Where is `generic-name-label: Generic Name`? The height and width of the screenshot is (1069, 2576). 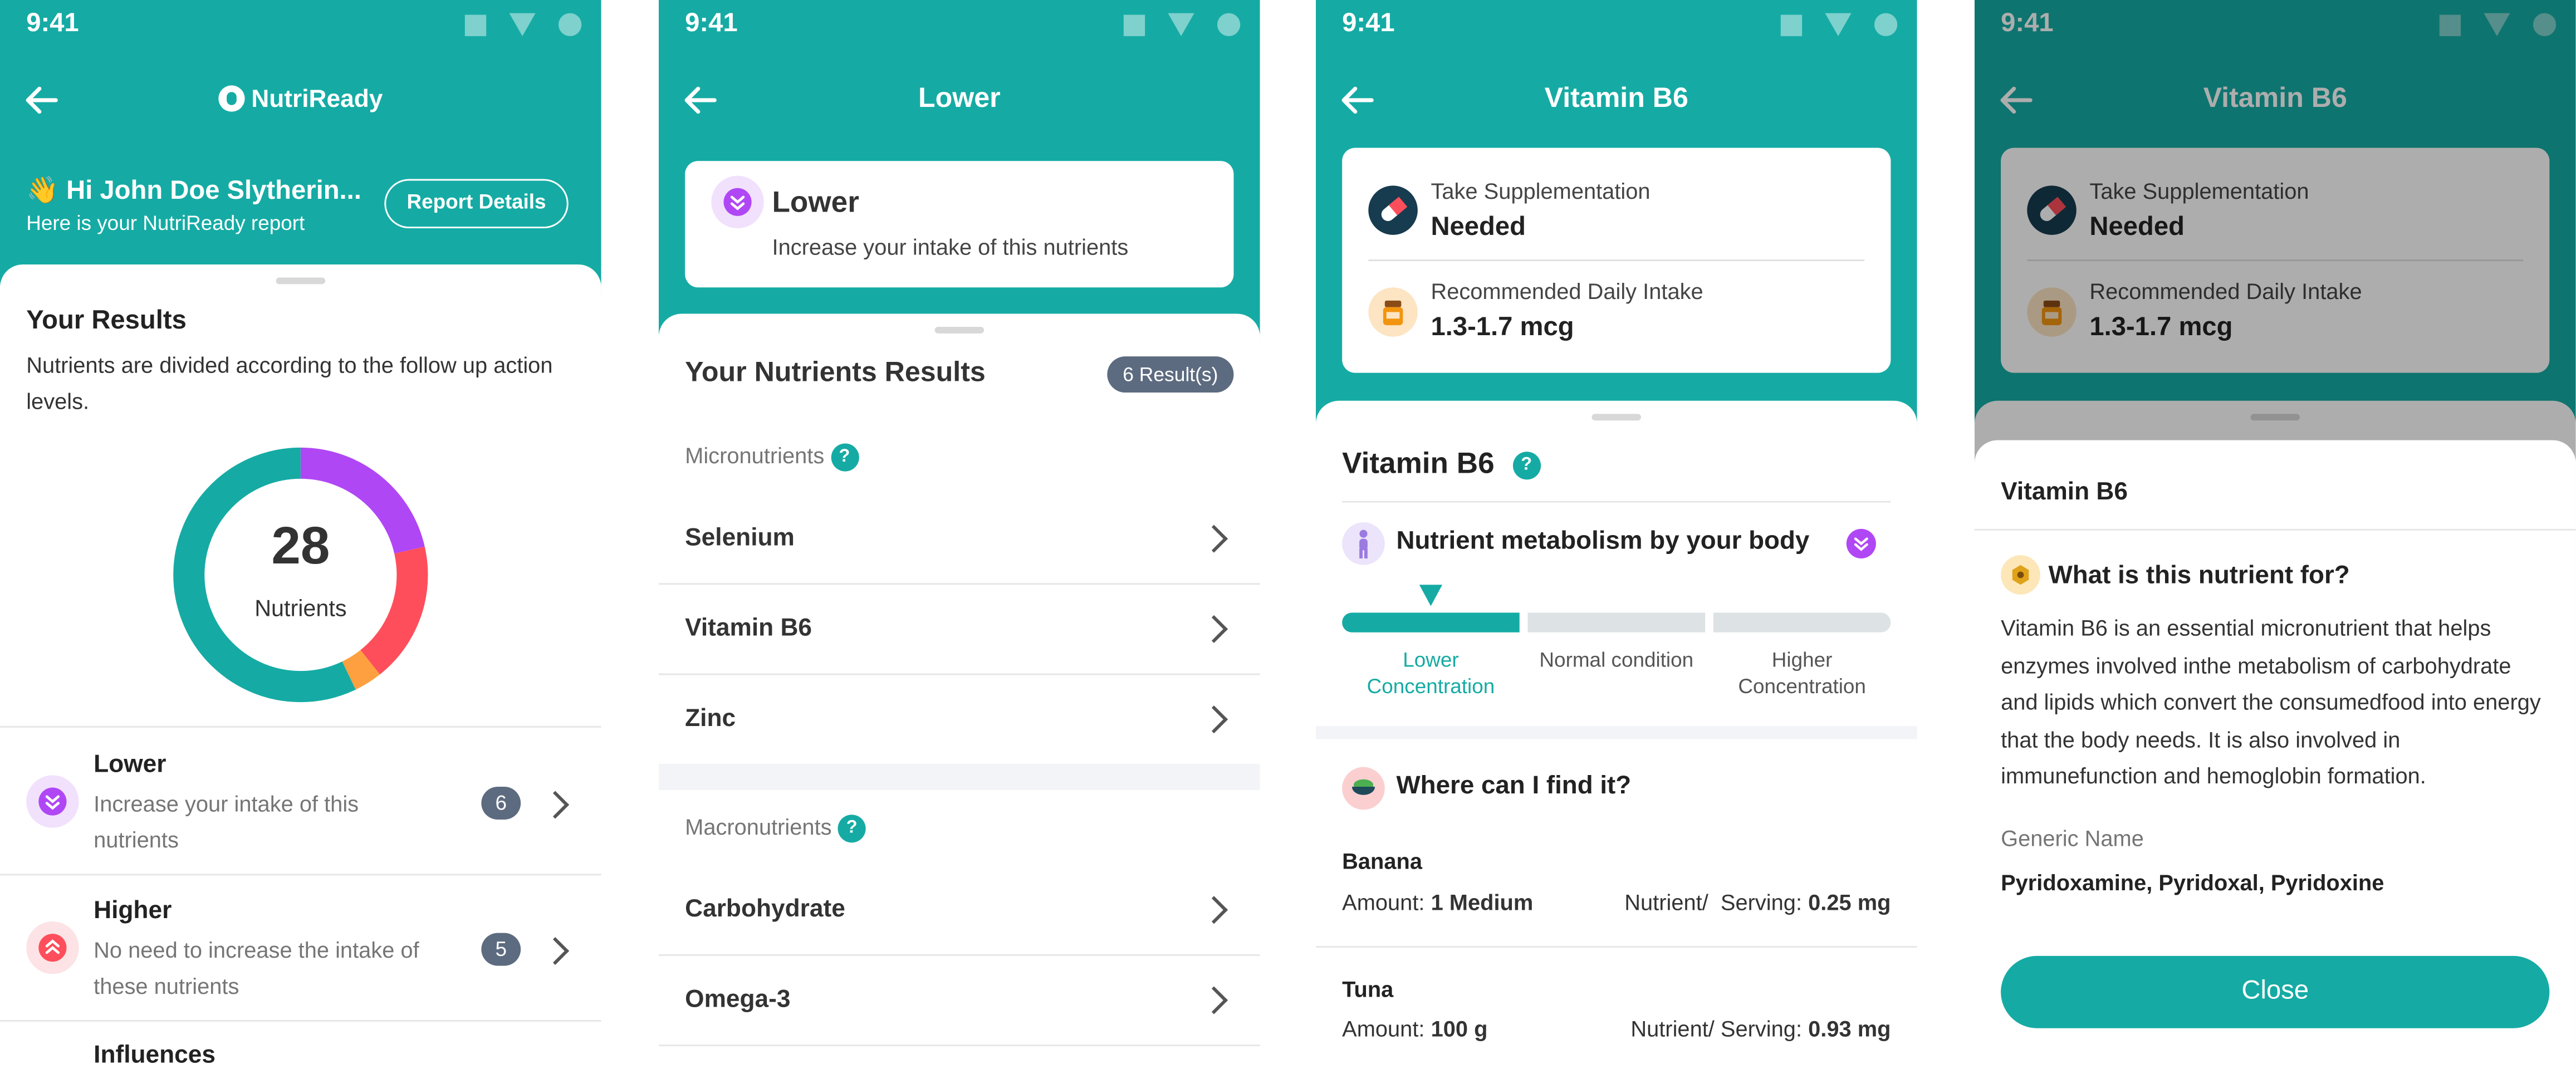 generic-name-label: Generic Name is located at coordinates (2072, 838).